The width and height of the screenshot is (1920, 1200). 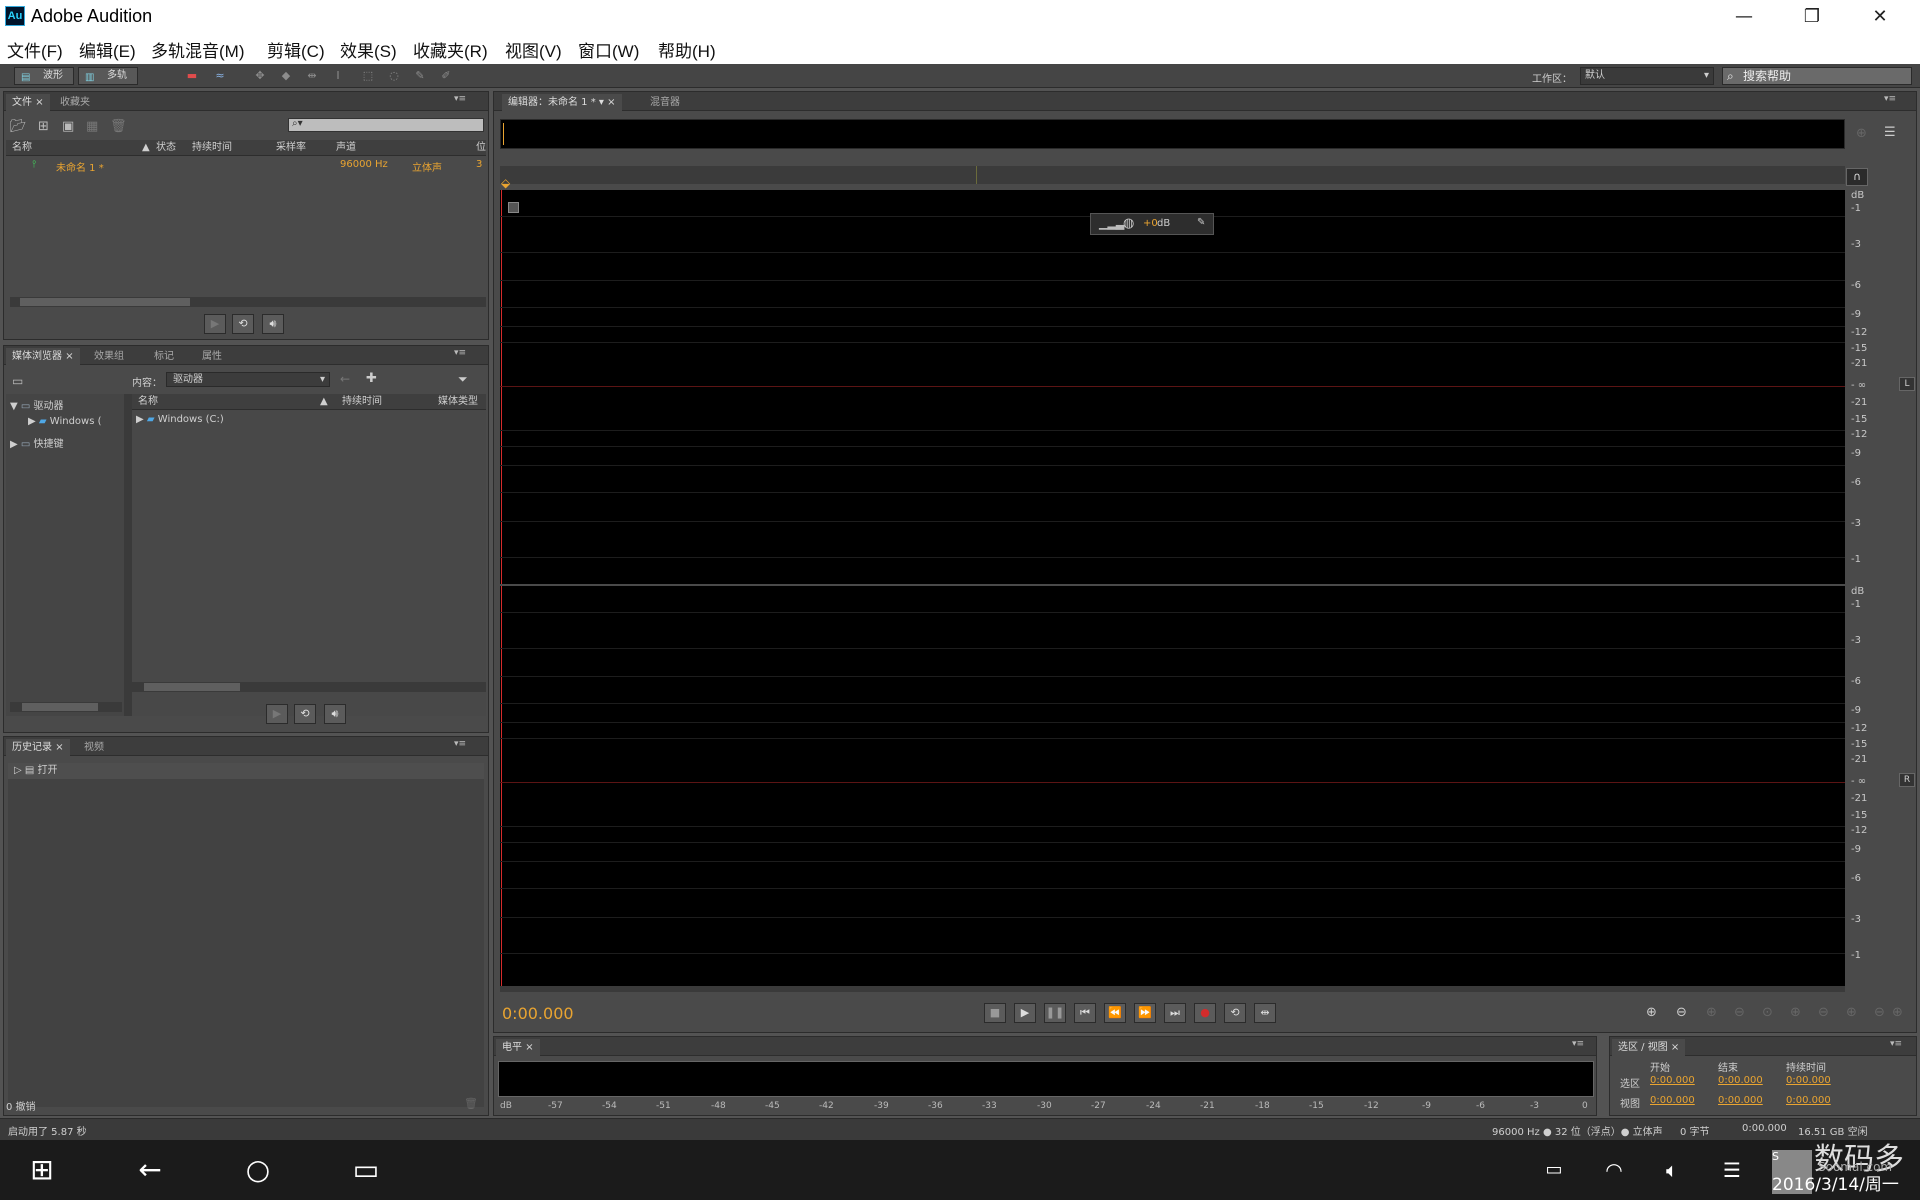 What do you see at coordinates (1817, 76) in the screenshot?
I see `help-search-input: ⌕ 搜索帮助` at bounding box center [1817, 76].